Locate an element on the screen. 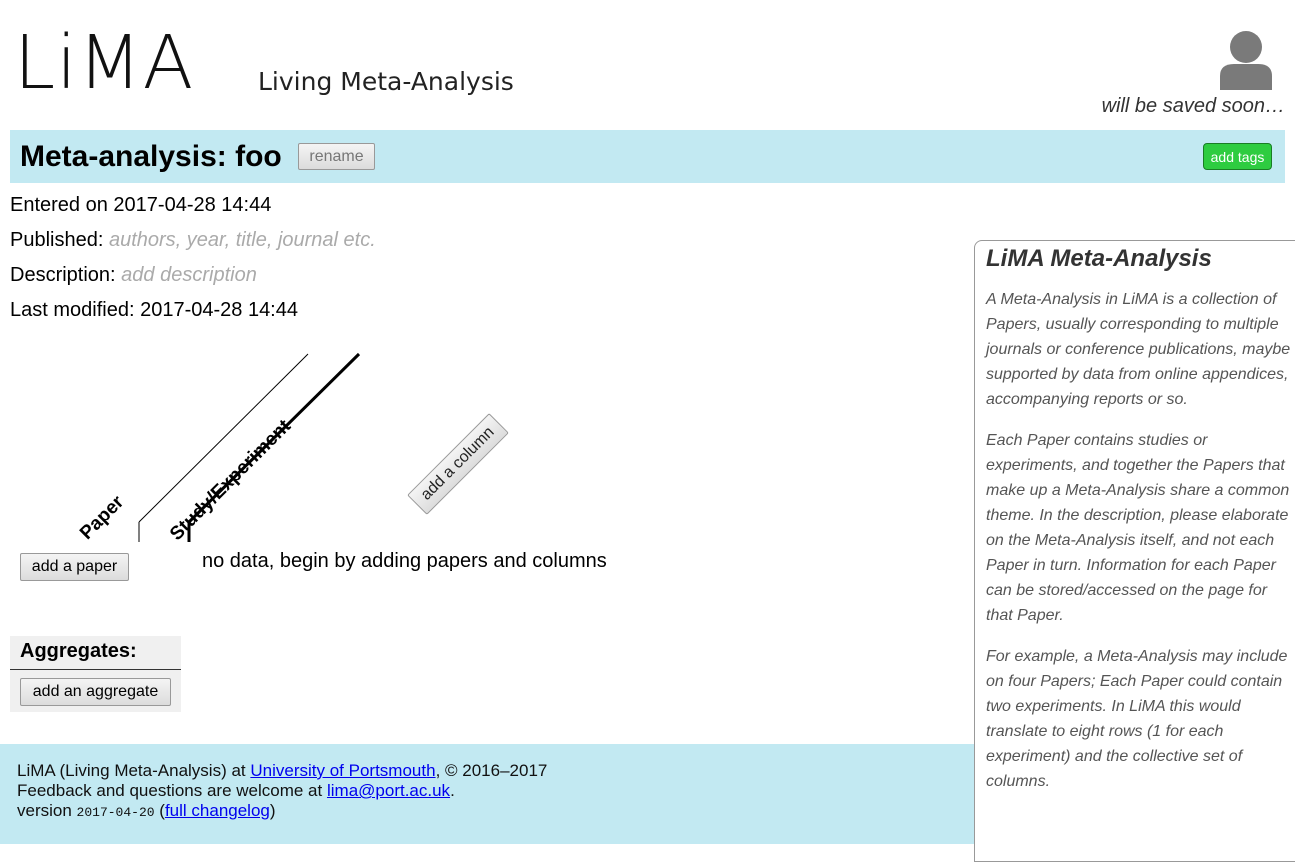 The height and width of the screenshot is (862, 1295). email-link: lima@port.ac.uk is located at coordinates (388, 790).